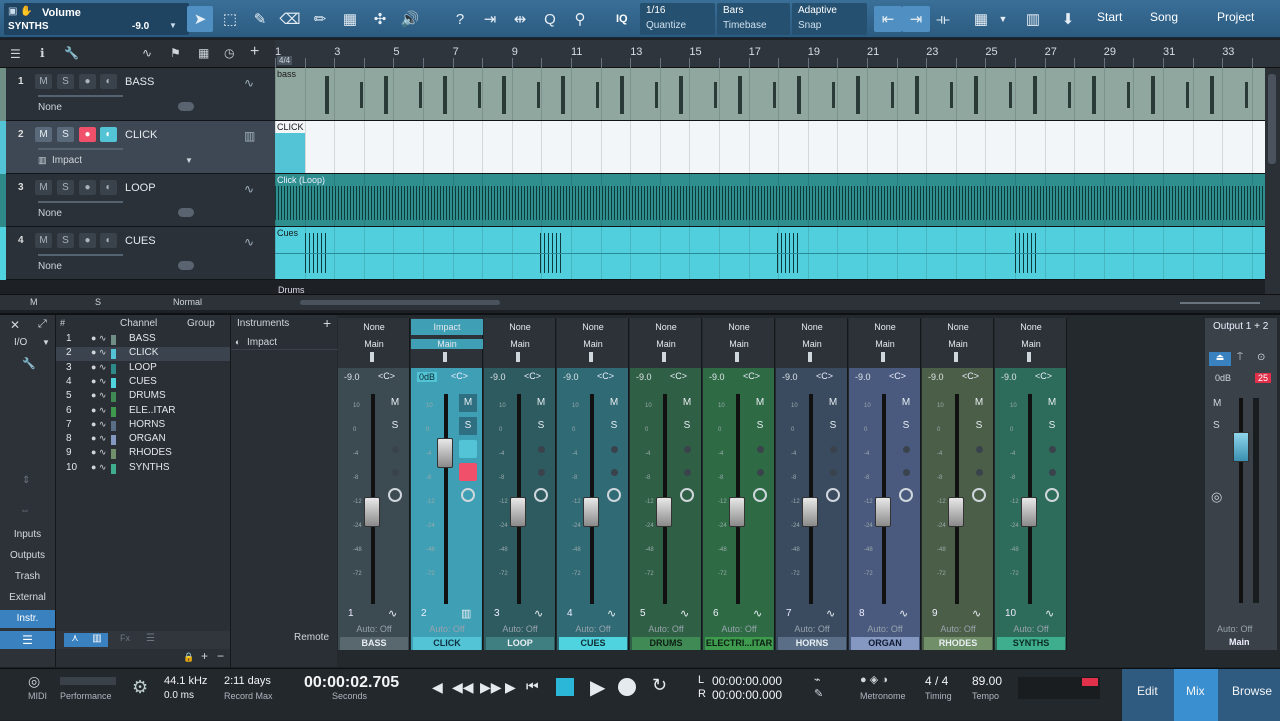  I want to click on play-button: ▶, so click(597, 687).